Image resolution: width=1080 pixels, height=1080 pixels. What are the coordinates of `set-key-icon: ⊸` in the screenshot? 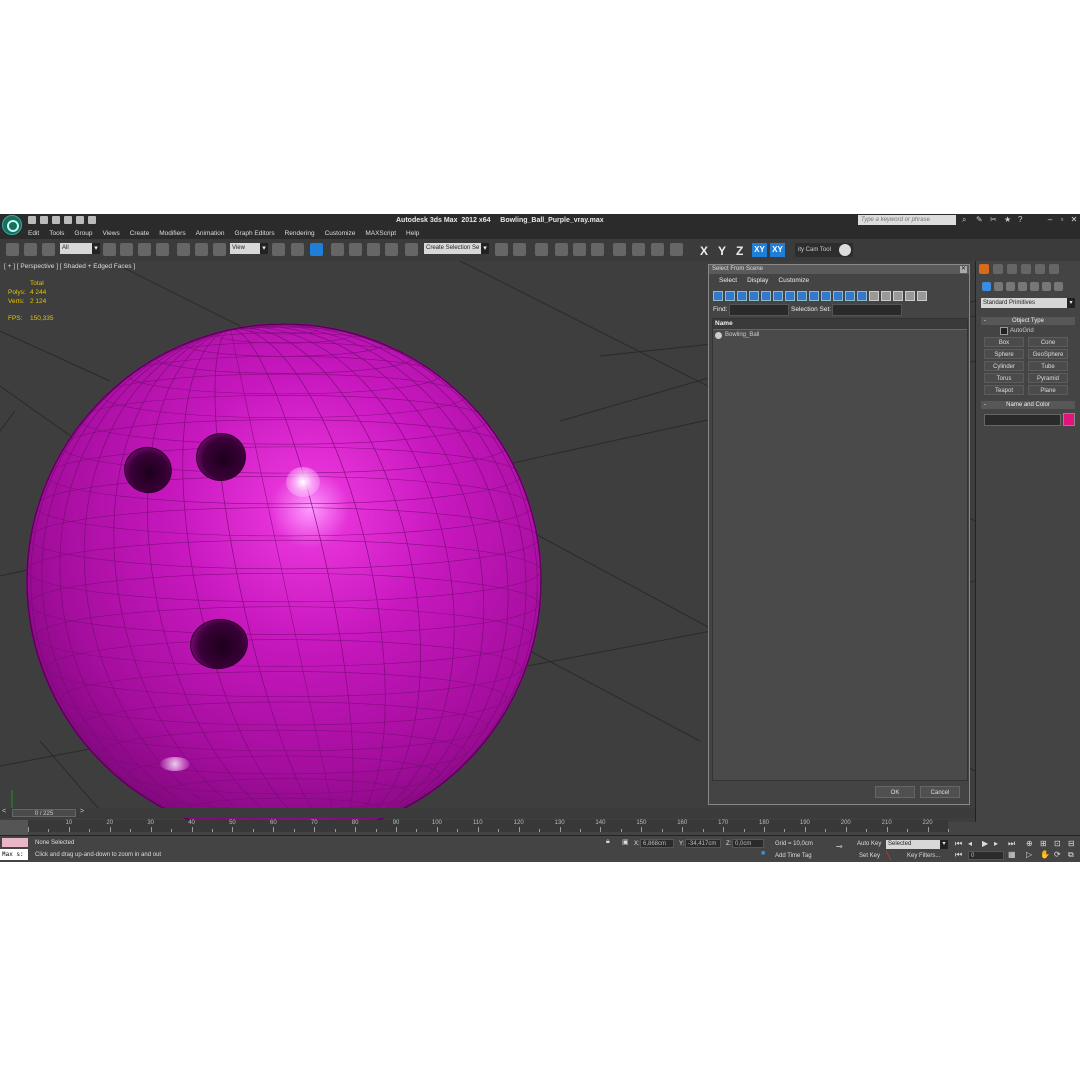 It's located at (839, 846).